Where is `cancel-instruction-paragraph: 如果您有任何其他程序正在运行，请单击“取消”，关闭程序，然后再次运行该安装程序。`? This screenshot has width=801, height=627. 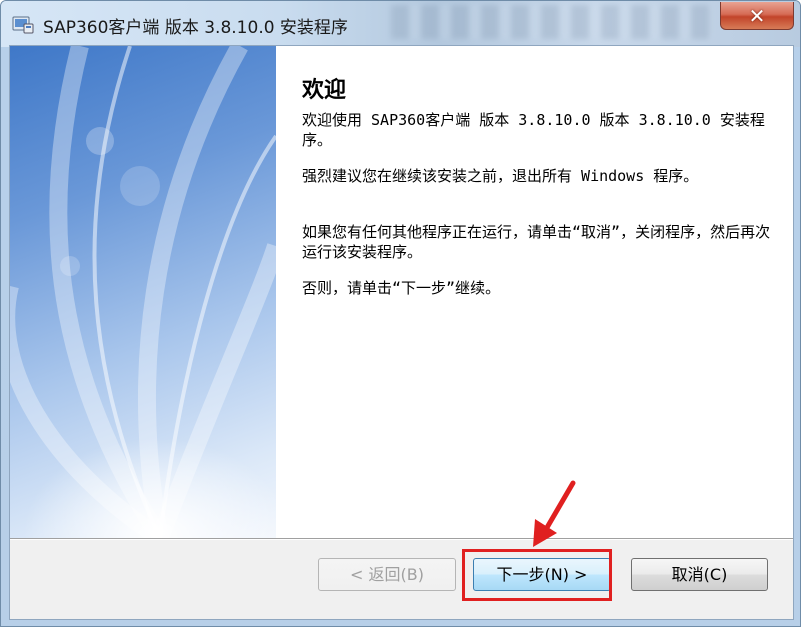 cancel-instruction-paragraph: 如果您有任何其他程序正在运行，请单击“取消”，关闭程序，然后再次运行该安装程序。 is located at coordinates (536, 242).